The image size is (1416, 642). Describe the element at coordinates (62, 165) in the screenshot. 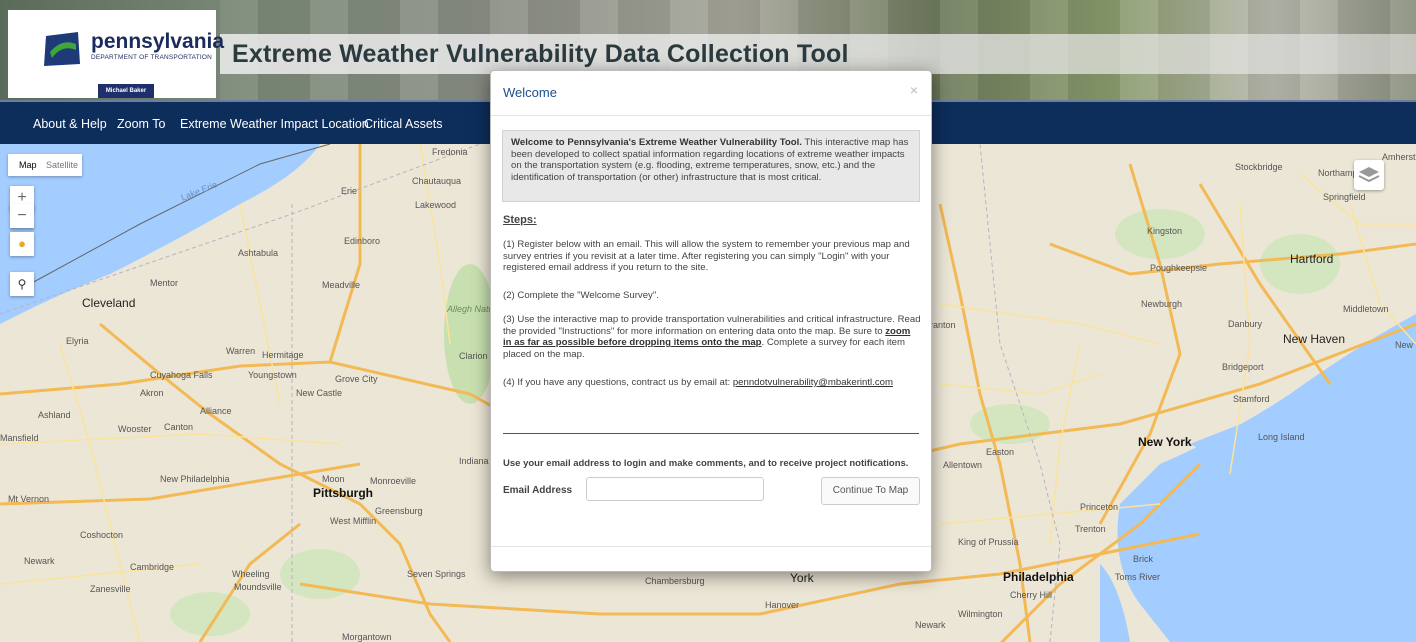

I see `map-type-satellite-button: Satellite` at that location.